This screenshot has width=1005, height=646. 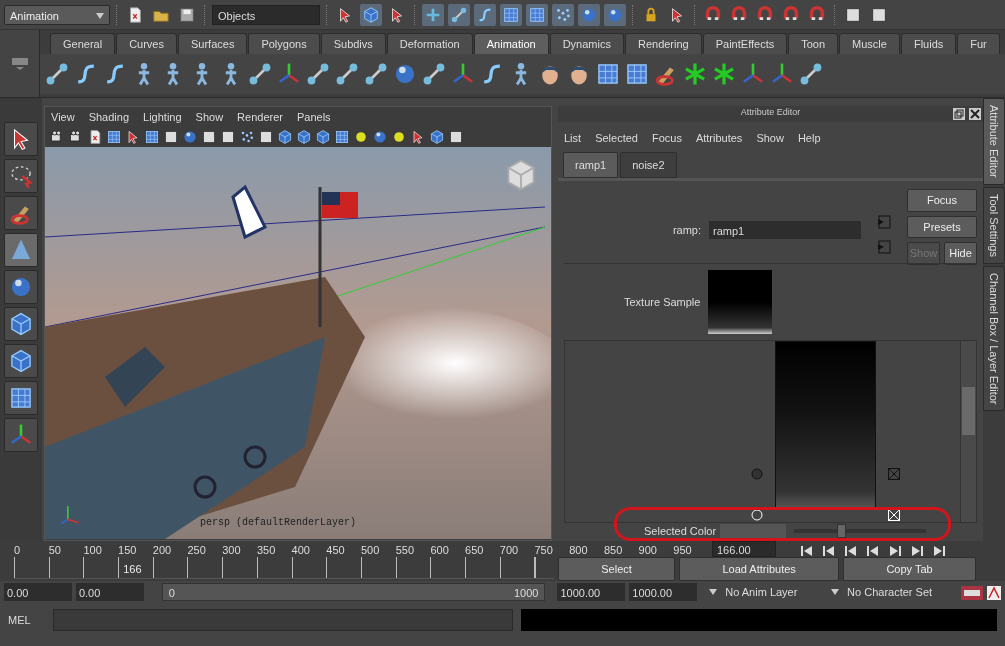 What do you see at coordinates (809, 140) in the screenshot?
I see `menu-item: Help` at bounding box center [809, 140].